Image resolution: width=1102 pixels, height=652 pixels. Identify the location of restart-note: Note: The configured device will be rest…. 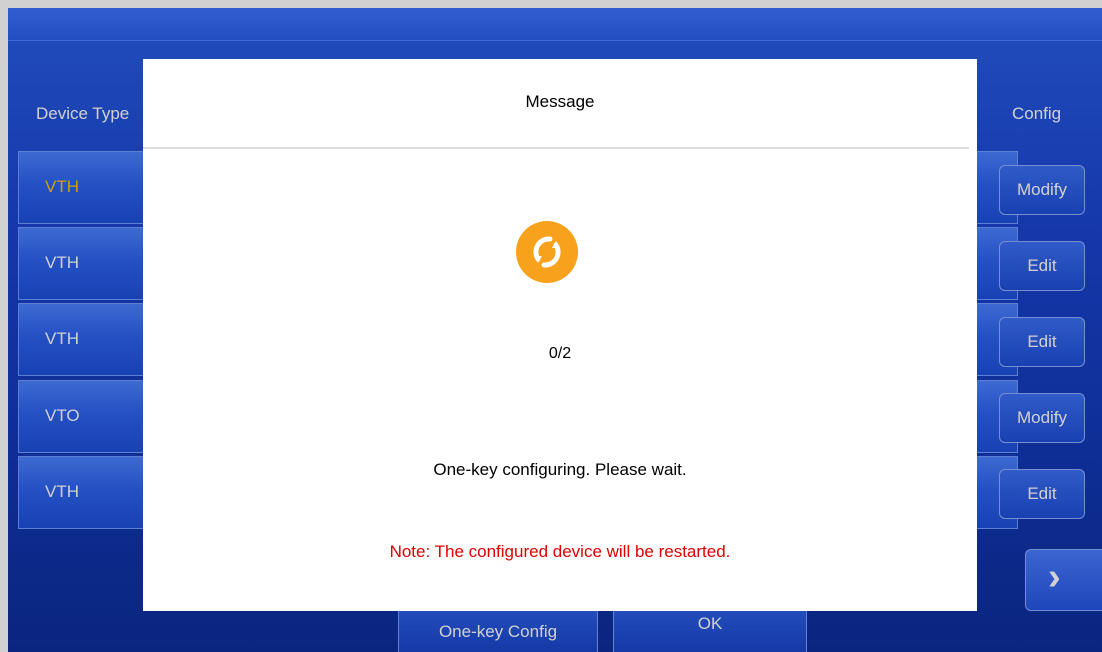
(560, 551).